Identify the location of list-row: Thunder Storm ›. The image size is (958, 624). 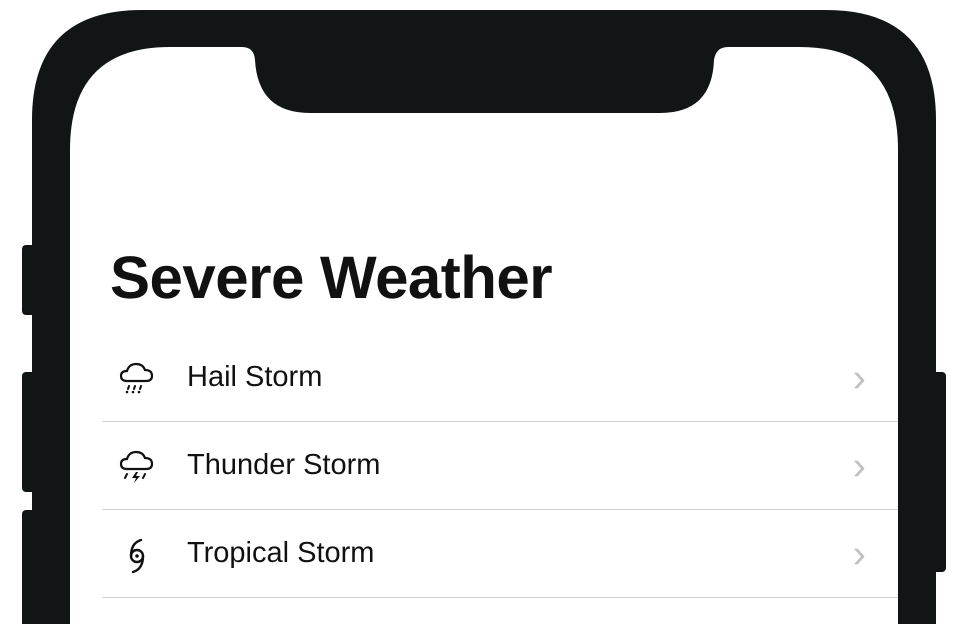
(500, 466).